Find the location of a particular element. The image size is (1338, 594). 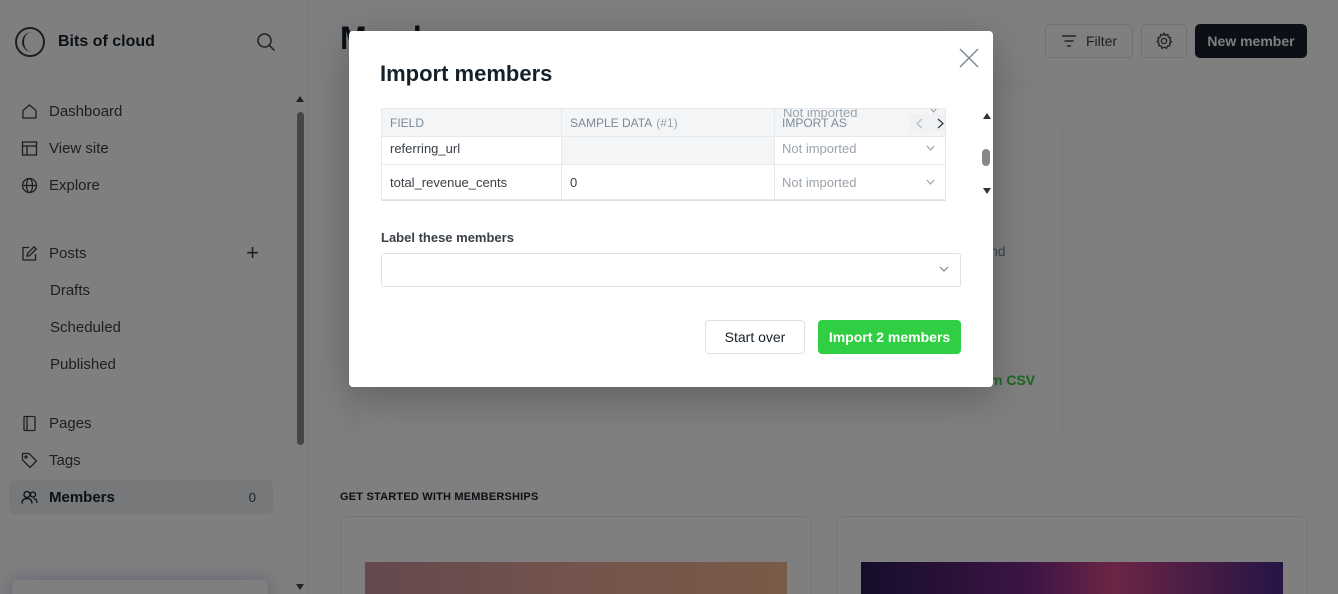

table-row: referring_url Not imported is located at coordinates (663, 151).